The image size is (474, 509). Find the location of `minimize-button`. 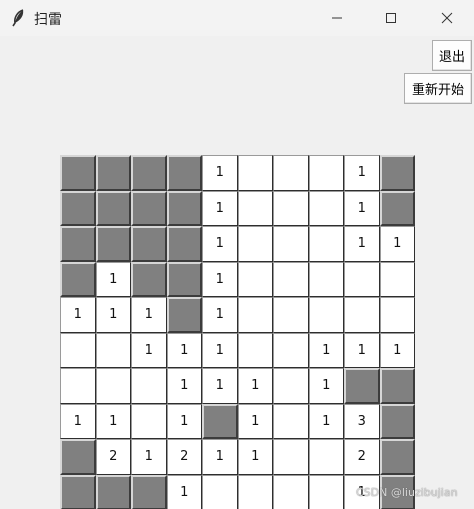

minimize-button is located at coordinates (337, 18).